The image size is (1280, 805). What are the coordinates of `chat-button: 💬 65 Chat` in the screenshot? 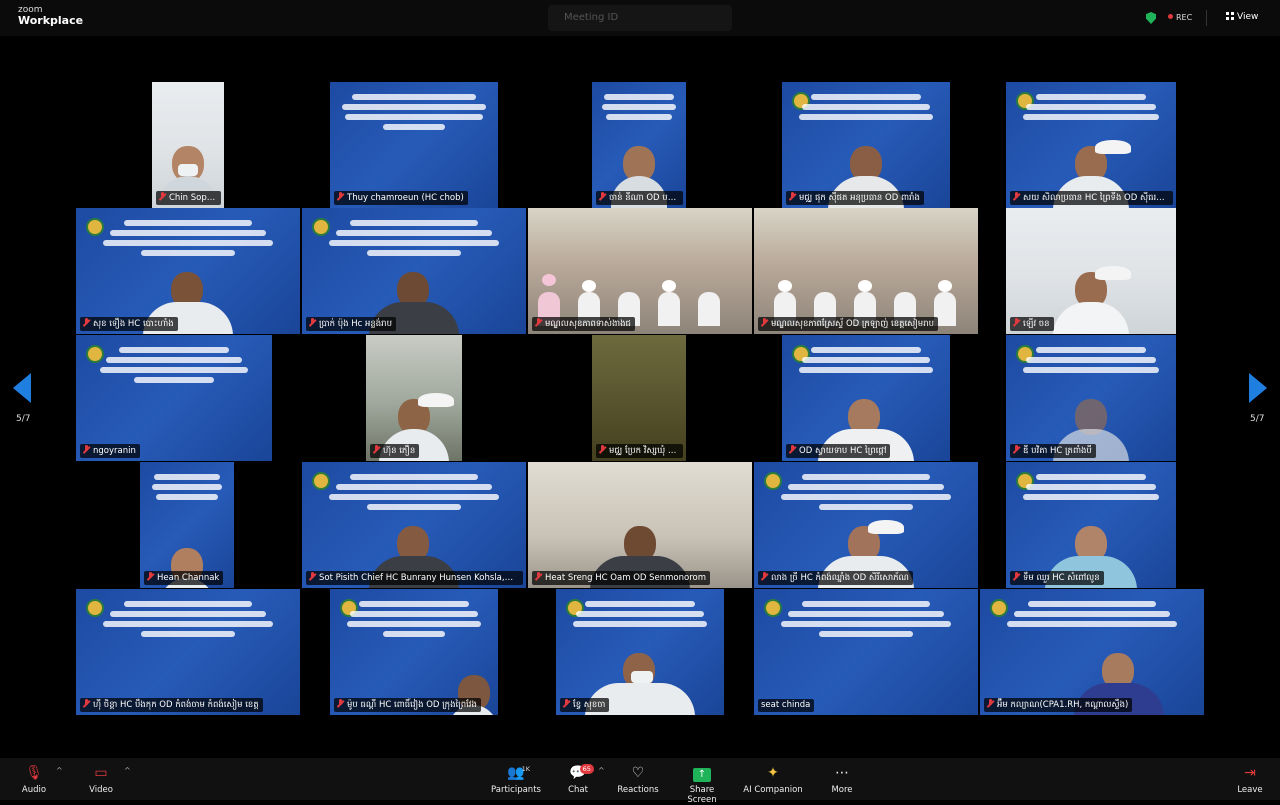 It's located at (578, 778).